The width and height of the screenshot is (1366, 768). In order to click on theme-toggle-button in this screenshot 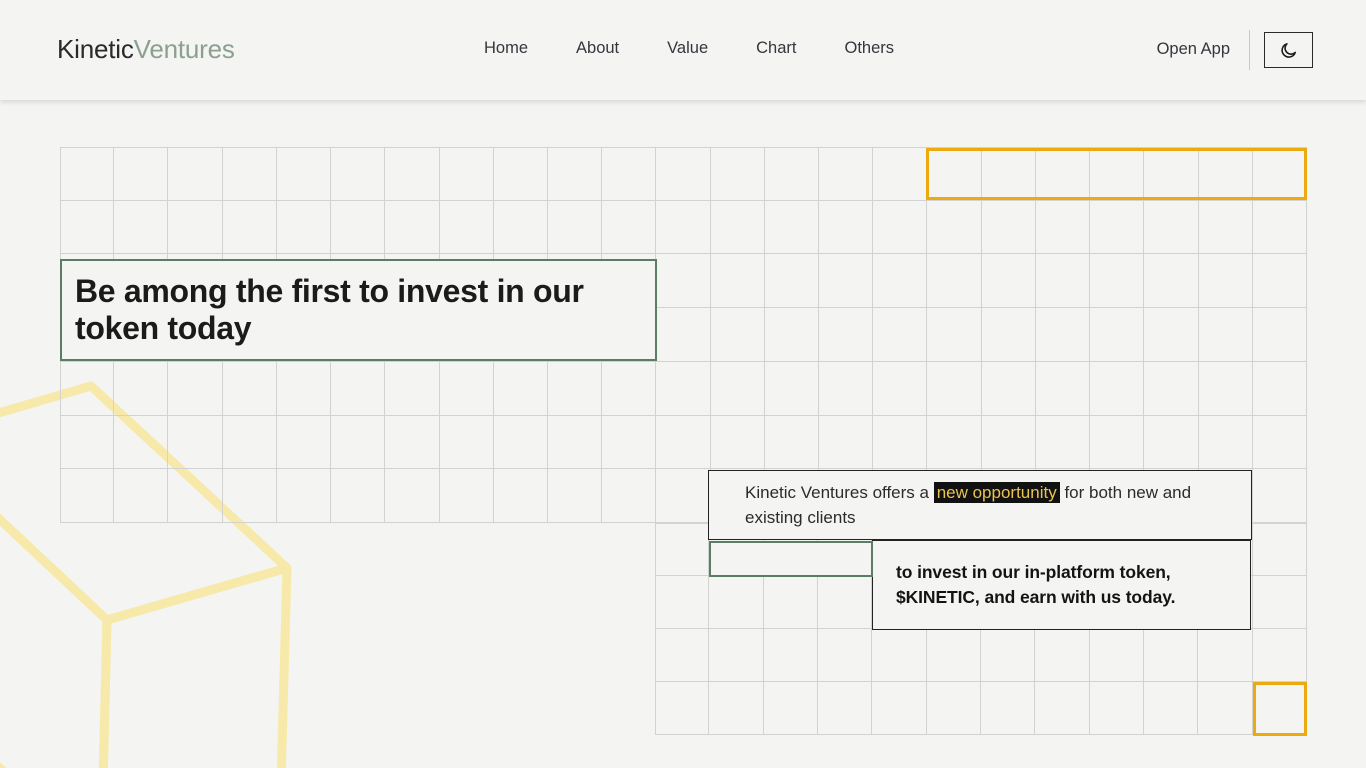, I will do `click(1288, 50)`.